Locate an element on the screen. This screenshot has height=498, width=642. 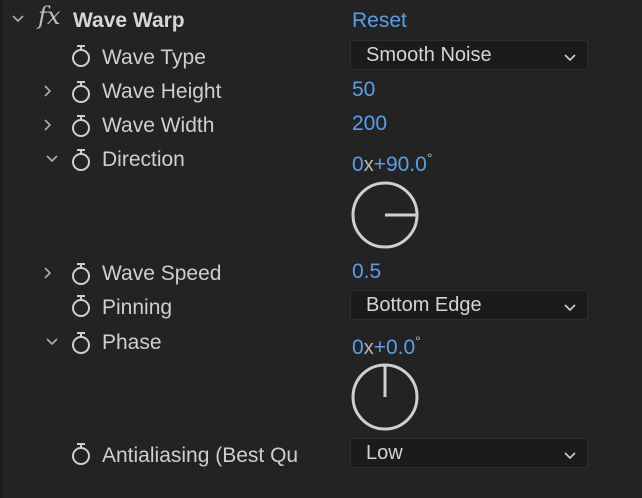
property-label: Wave Speed is located at coordinates (162, 273).